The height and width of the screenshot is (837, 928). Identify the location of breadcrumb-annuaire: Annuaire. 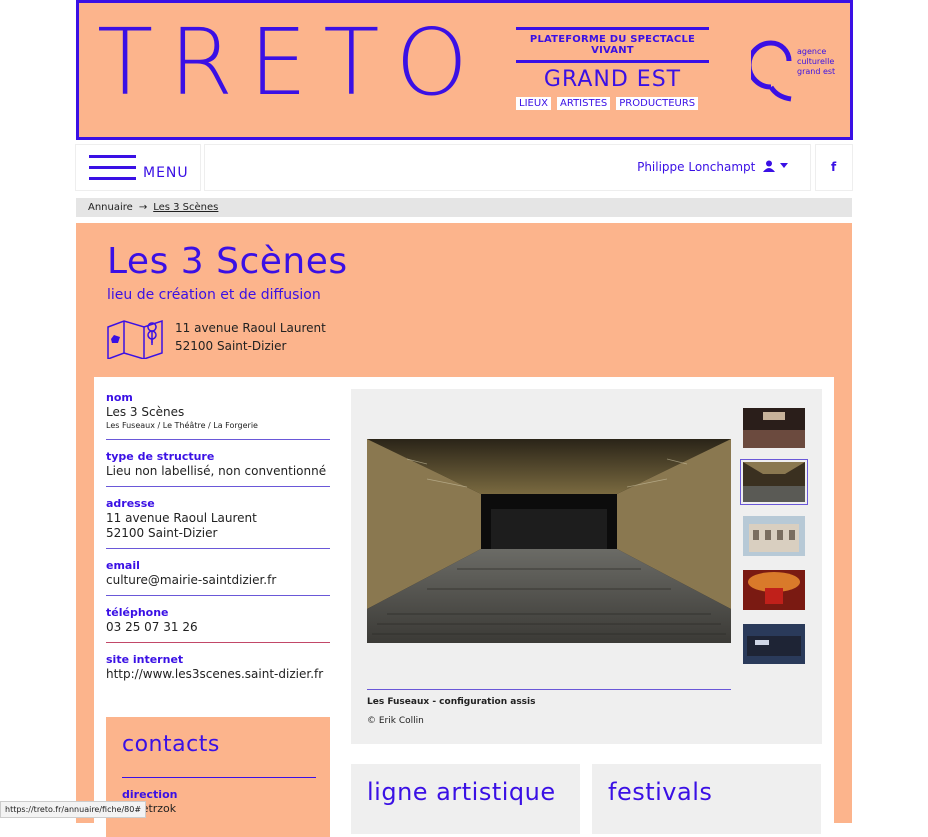
(110, 207).